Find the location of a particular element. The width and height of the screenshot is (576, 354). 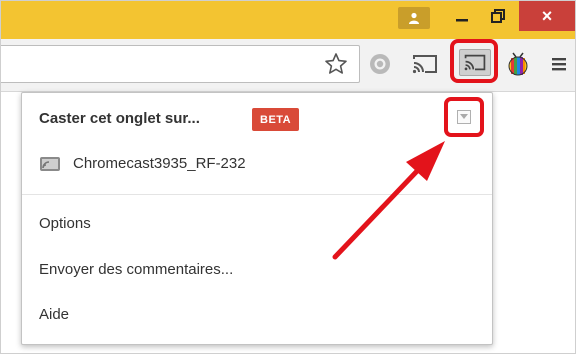

colorful-extension-icon is located at coordinates (518, 64).